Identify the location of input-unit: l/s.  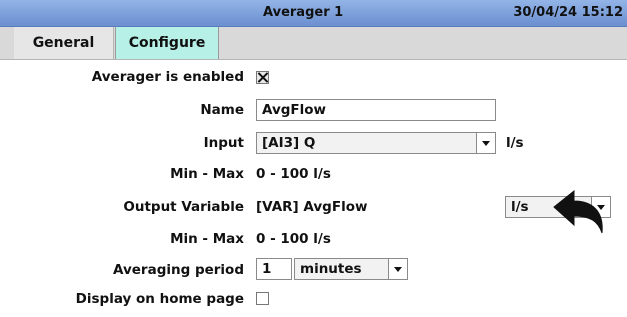
(515, 143).